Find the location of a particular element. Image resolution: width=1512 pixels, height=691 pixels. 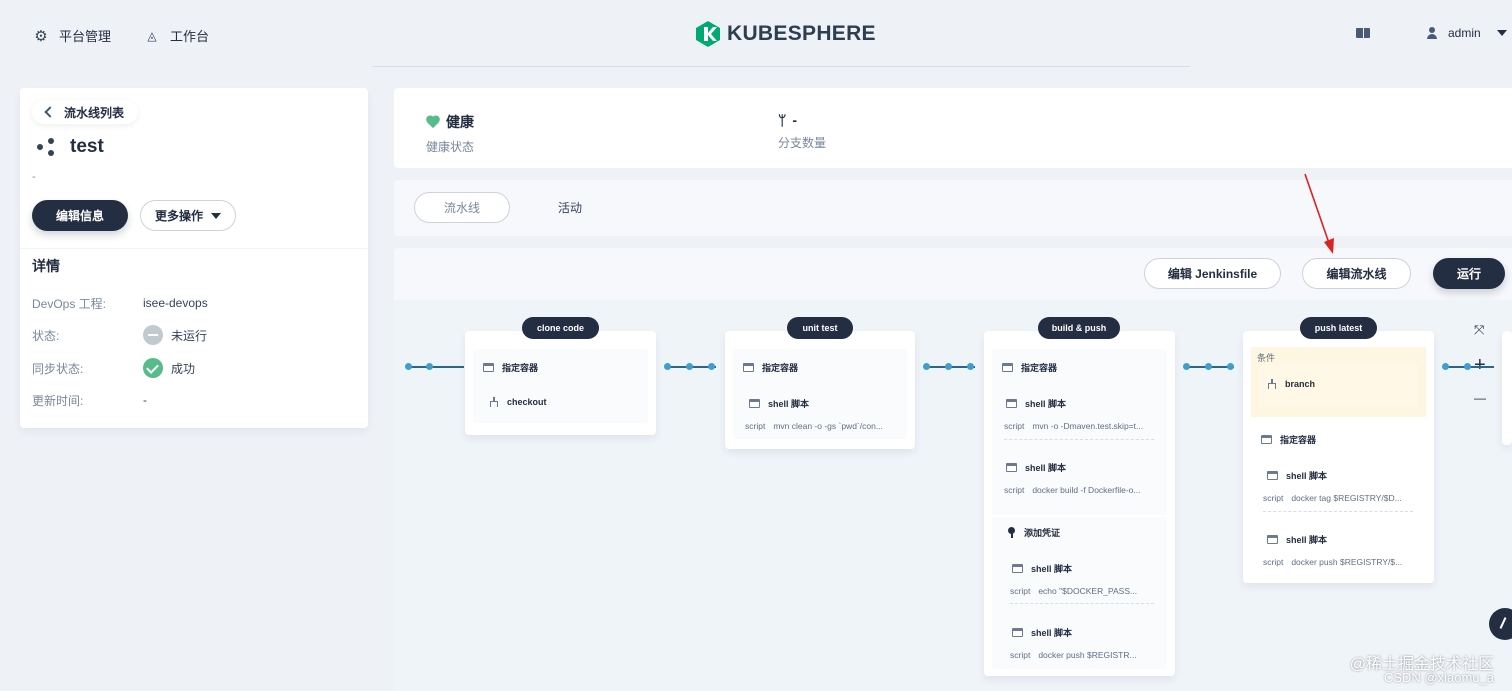

checkout-step: checkout is located at coordinates (518, 402).